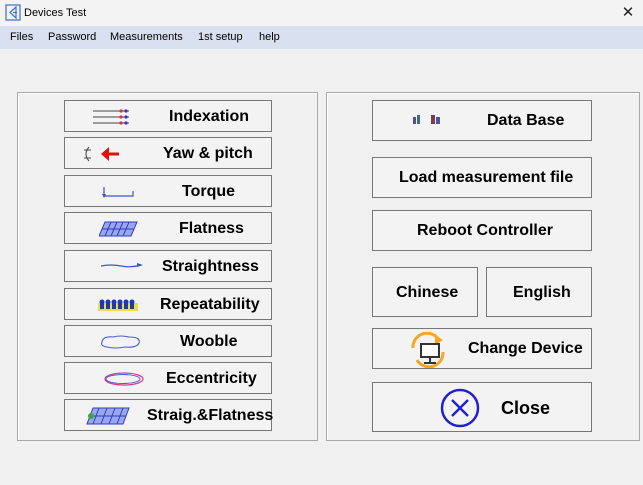 This screenshot has height=485, width=643. I want to click on straig-flatness-icon, so click(108, 416).